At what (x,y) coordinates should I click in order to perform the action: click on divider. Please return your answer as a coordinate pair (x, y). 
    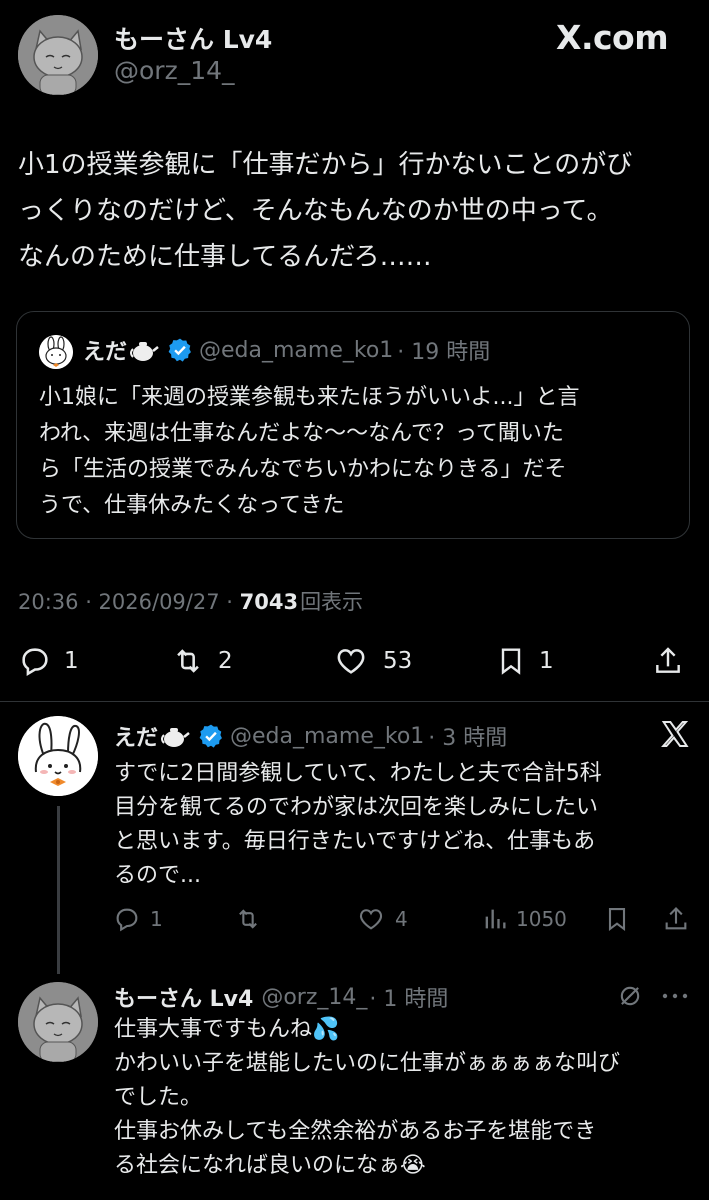
    Looking at the image, I should click on (354, 701).